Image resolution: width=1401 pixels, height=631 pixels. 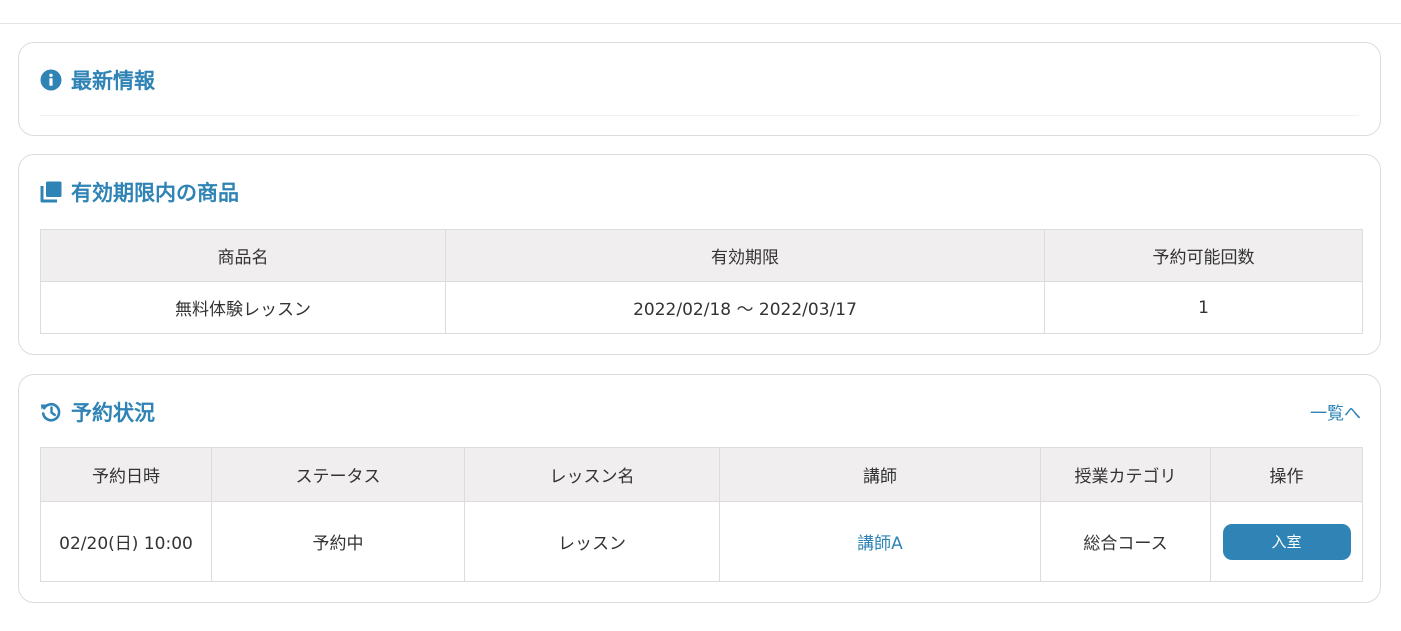 I want to click on products-header-row: 商品名 有効期限 予約可能回数, so click(x=701, y=255).